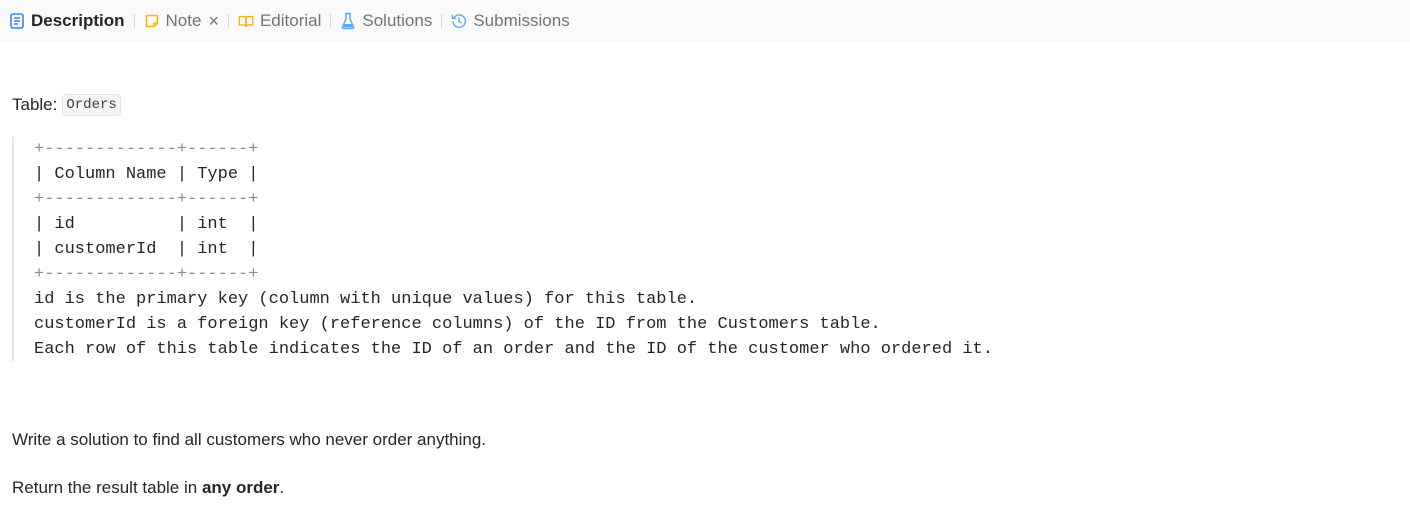 This screenshot has width=1410, height=511. I want to click on tab-solutions: Solutions, so click(386, 21).